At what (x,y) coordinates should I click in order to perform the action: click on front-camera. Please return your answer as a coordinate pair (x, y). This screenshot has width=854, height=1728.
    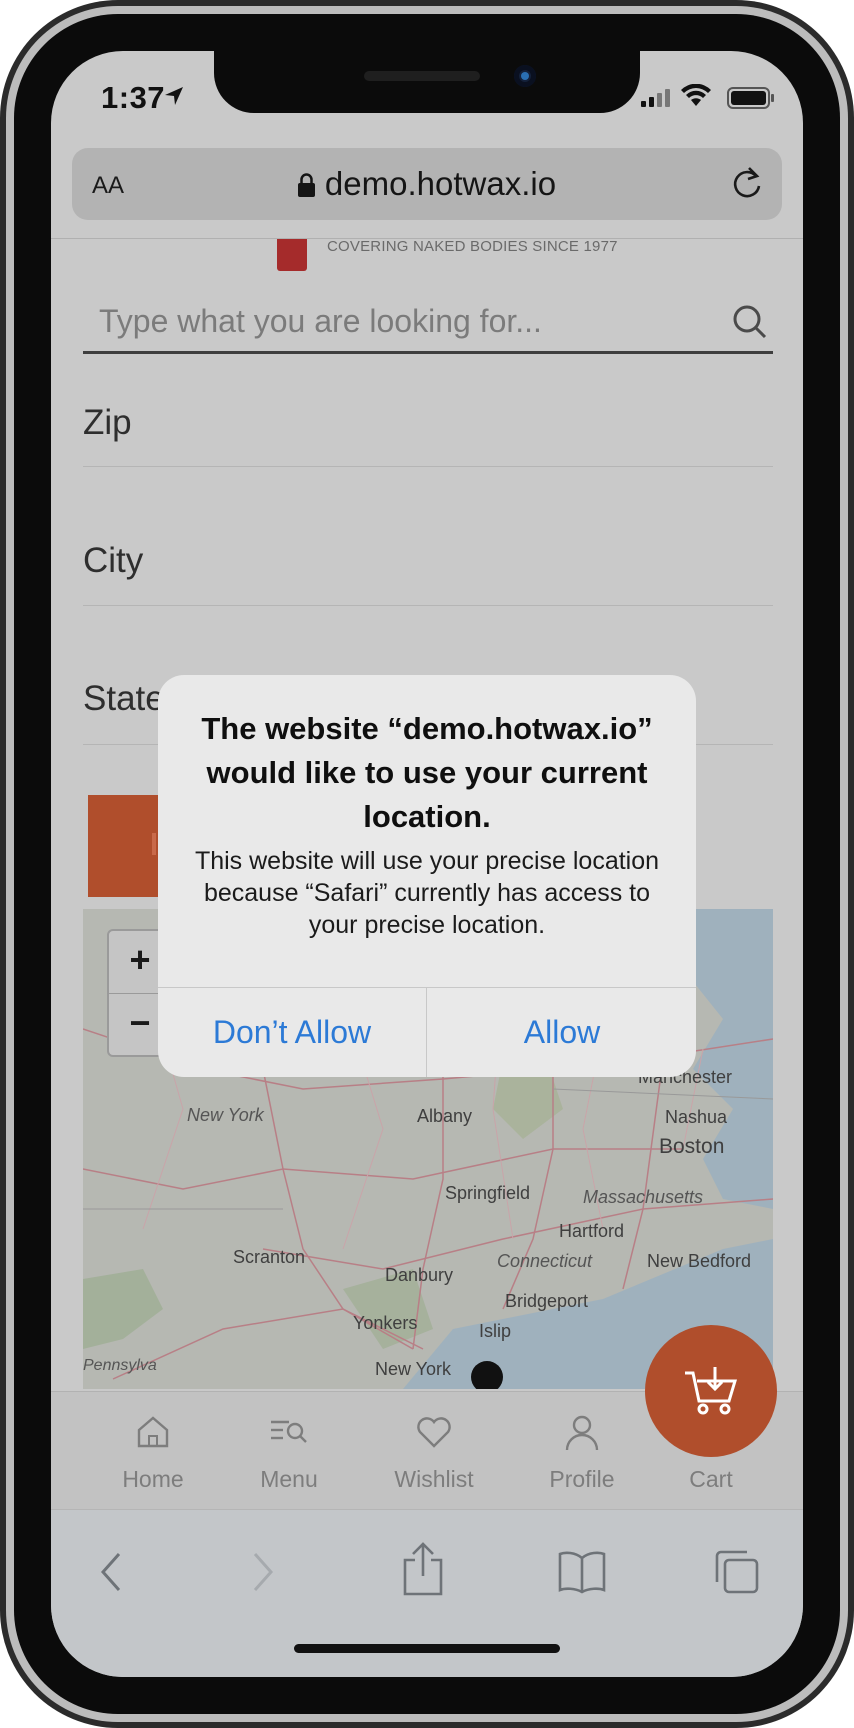
    Looking at the image, I should click on (525, 76).